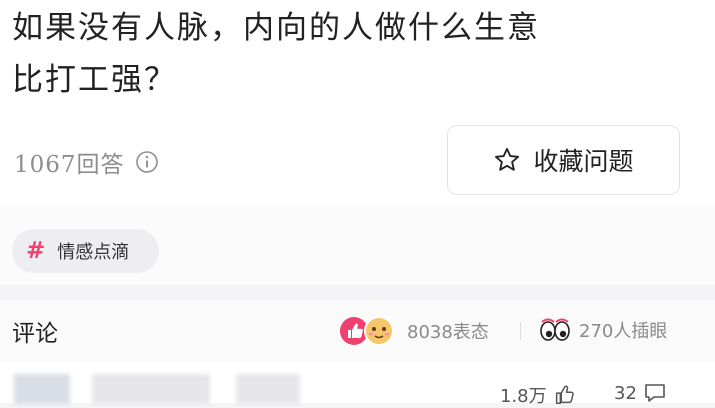 This screenshot has width=715, height=408. I want to click on comment-like-button: 1.8万, so click(537, 395).